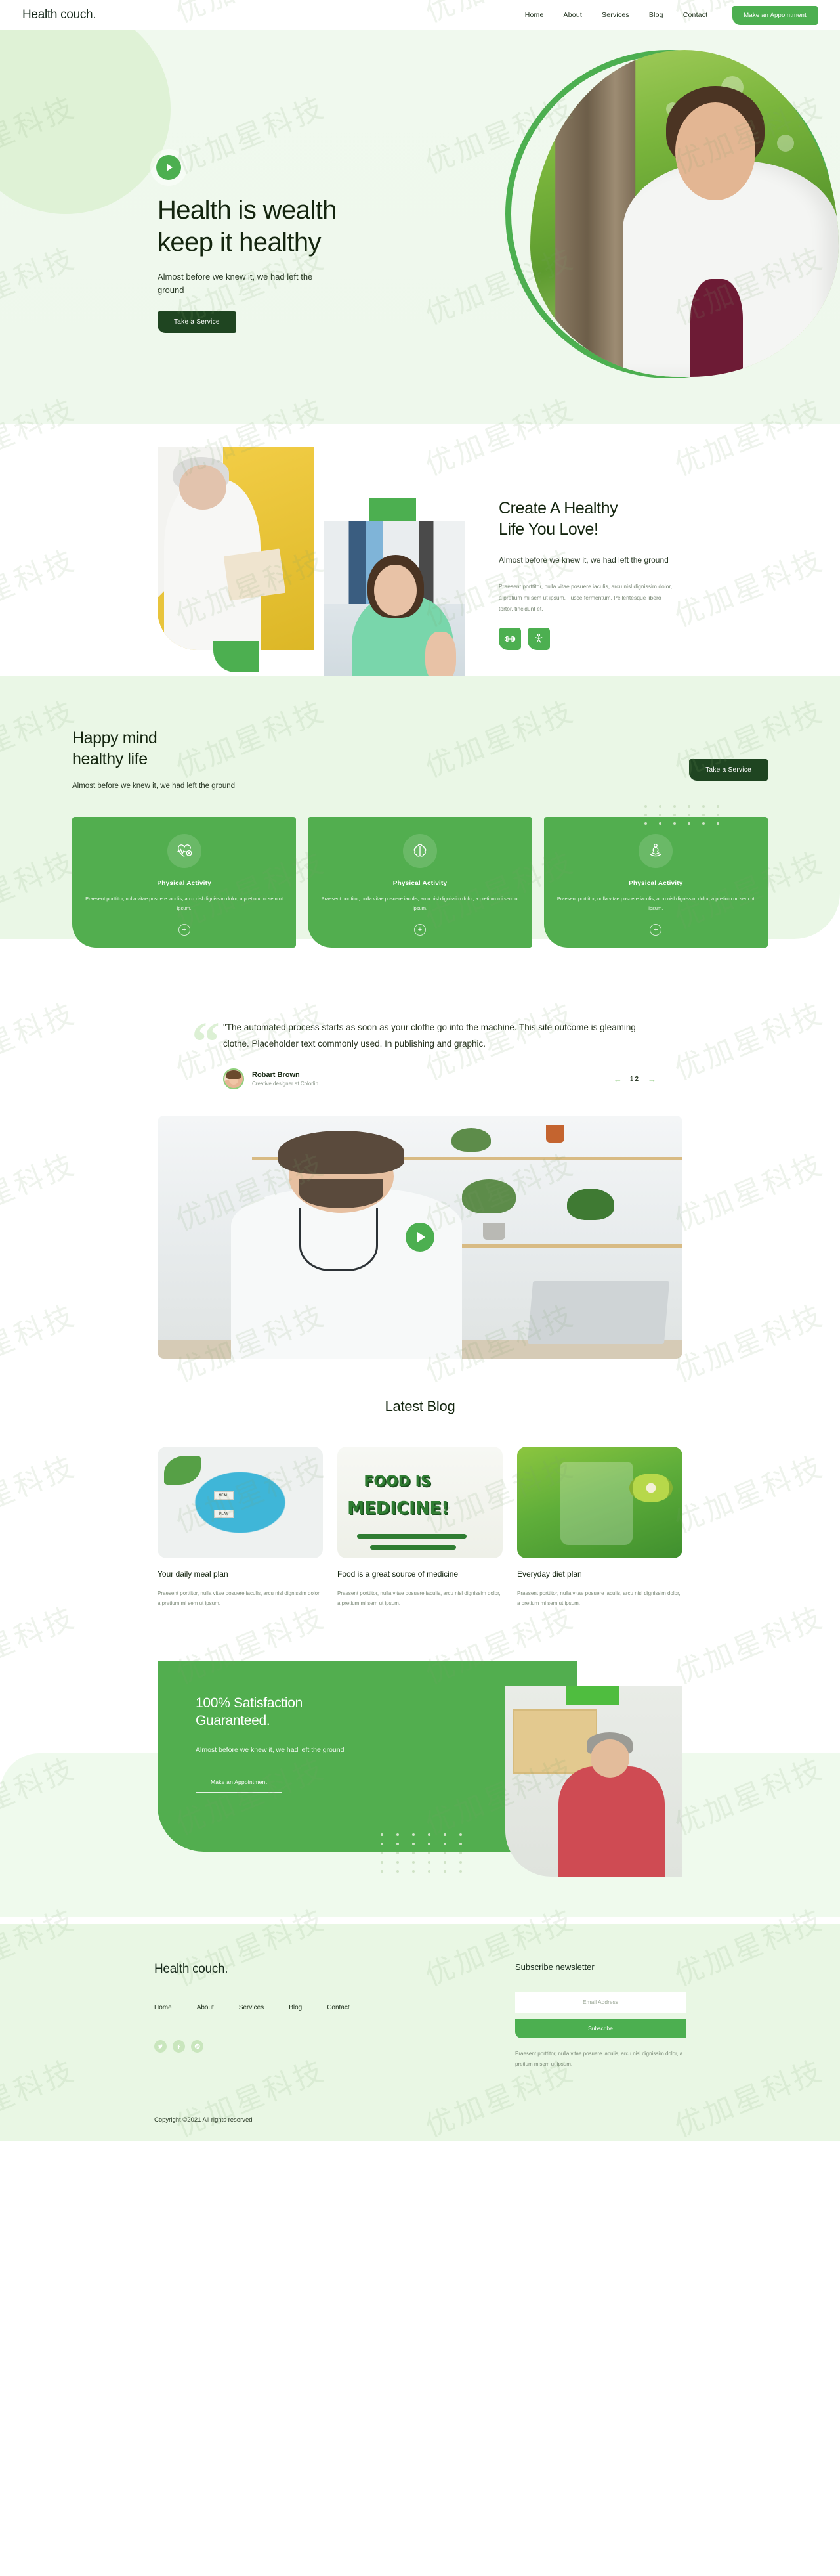 The height and width of the screenshot is (2576, 840). What do you see at coordinates (397, 1482) in the screenshot?
I see `thumb-label-1: FOOD IS` at bounding box center [397, 1482].